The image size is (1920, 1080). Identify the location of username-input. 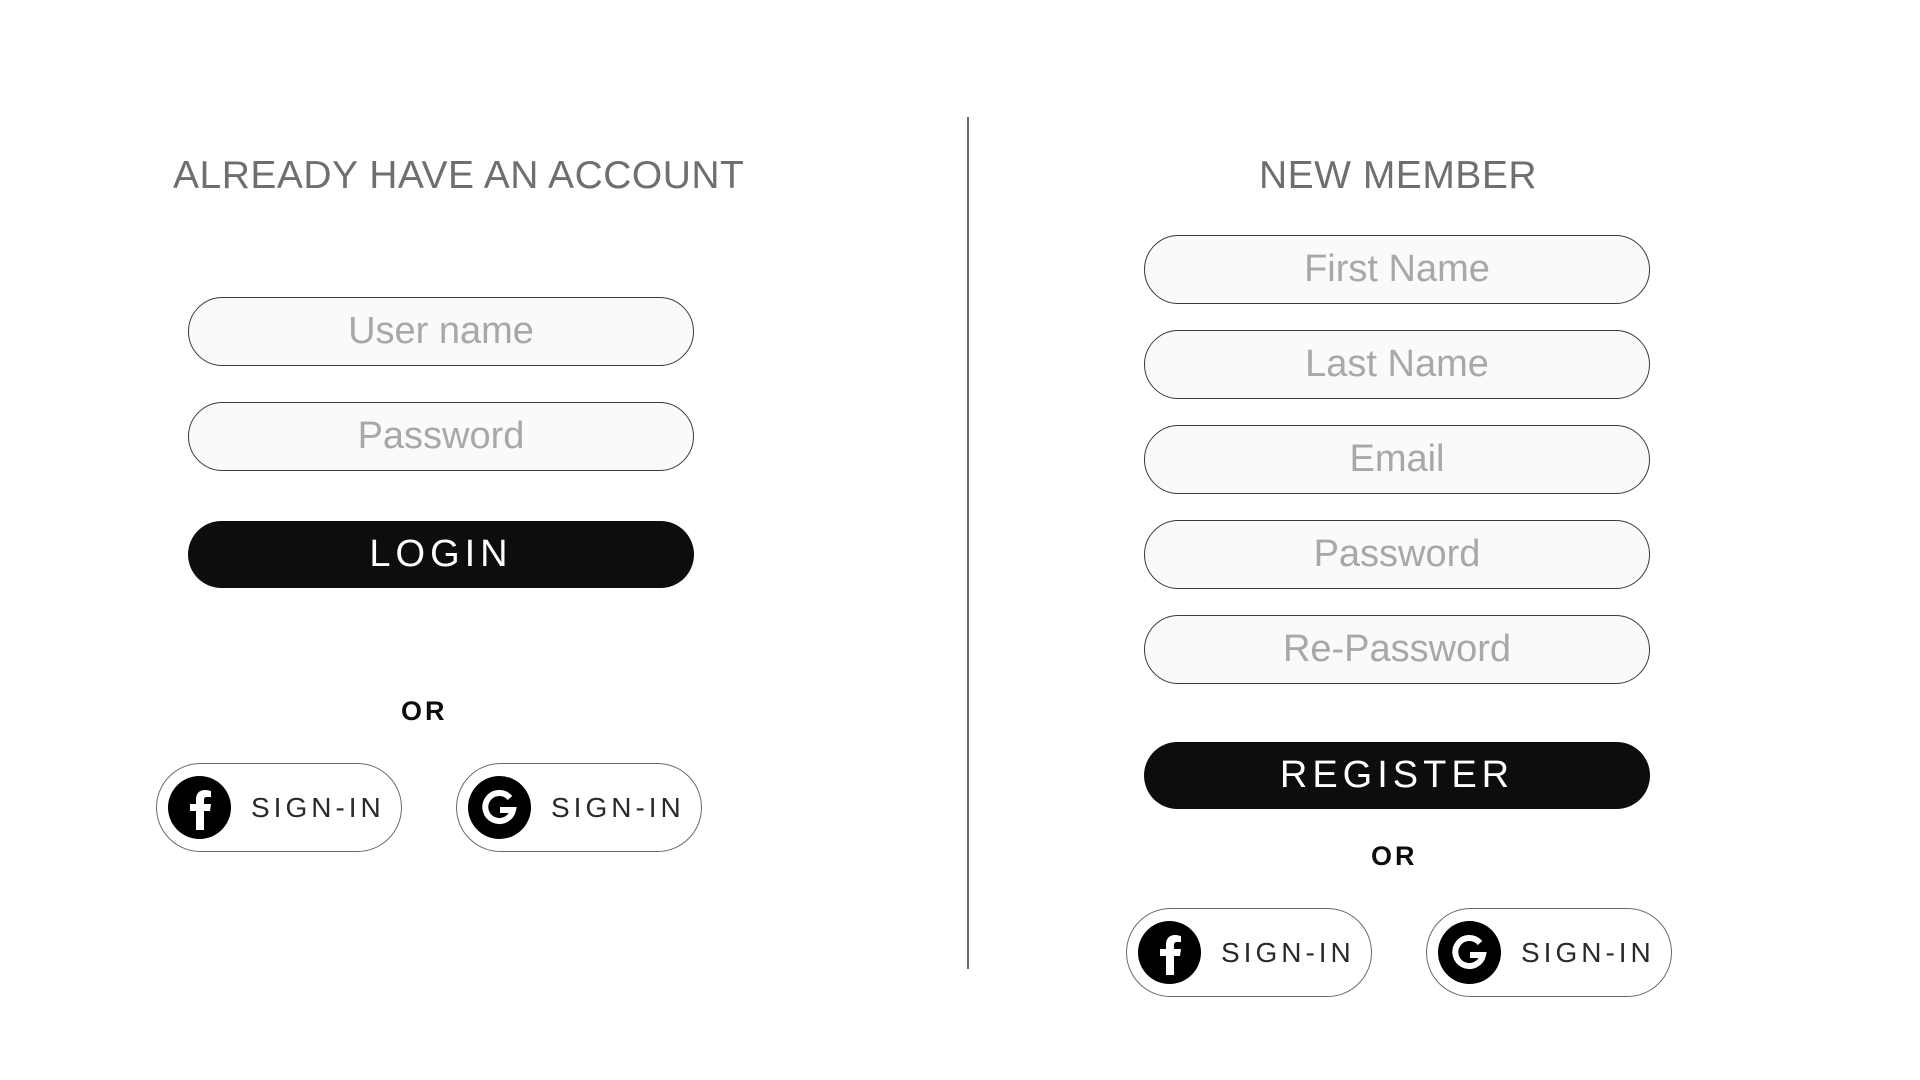
(441, 331).